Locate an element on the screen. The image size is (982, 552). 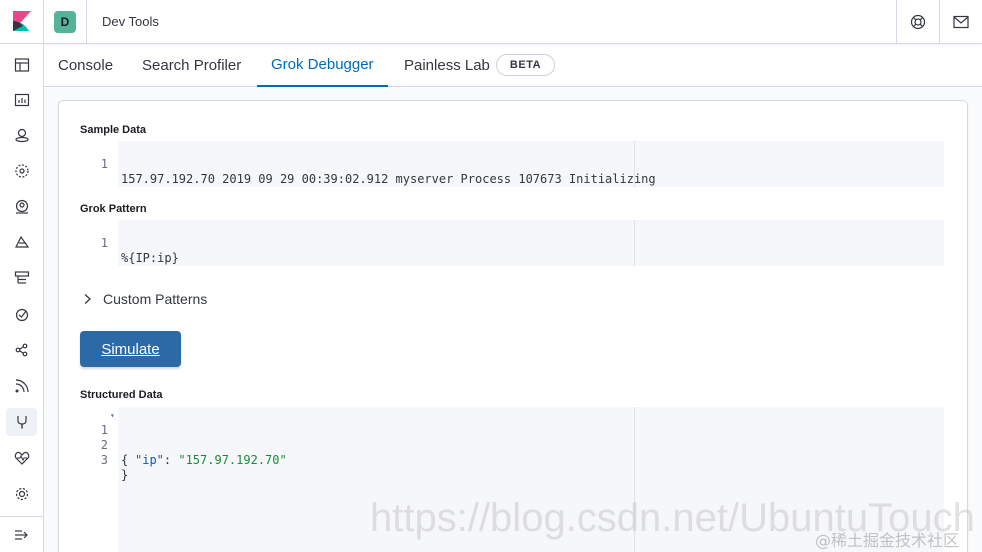
editor-line: 2 "ip": "157.97.192.70" is located at coordinates (183, 445).